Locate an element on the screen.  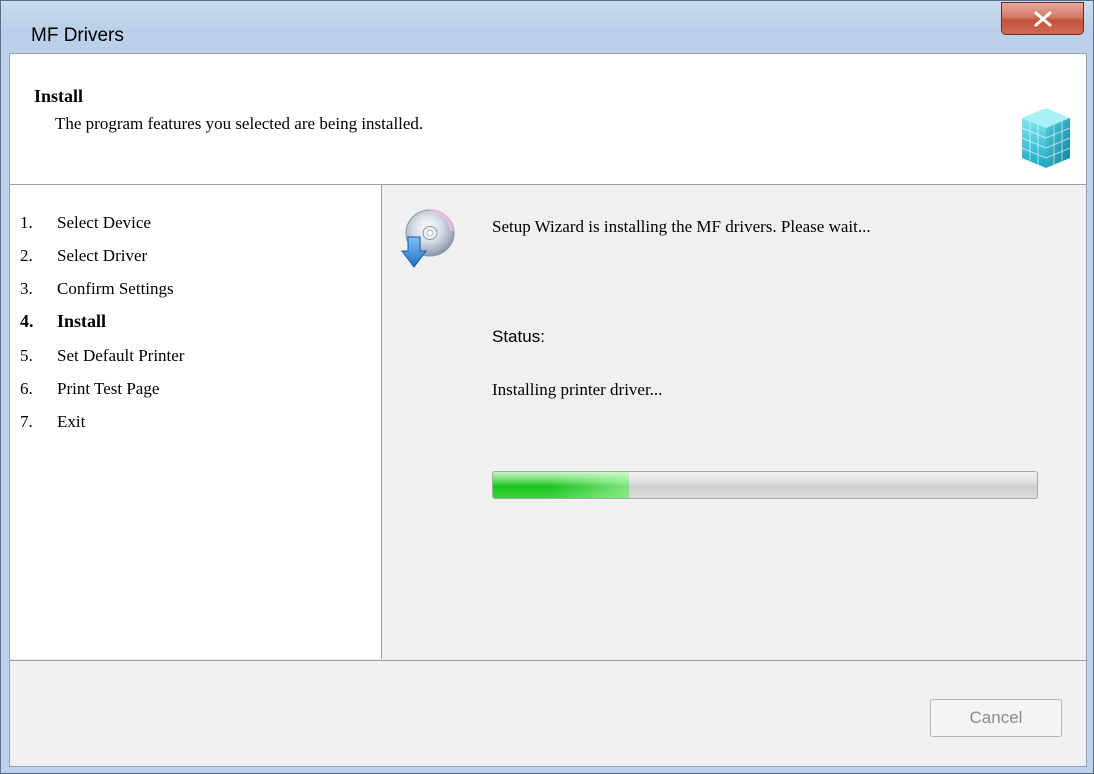
step-item: 3. Confirm Settings is located at coordinates (97, 289).